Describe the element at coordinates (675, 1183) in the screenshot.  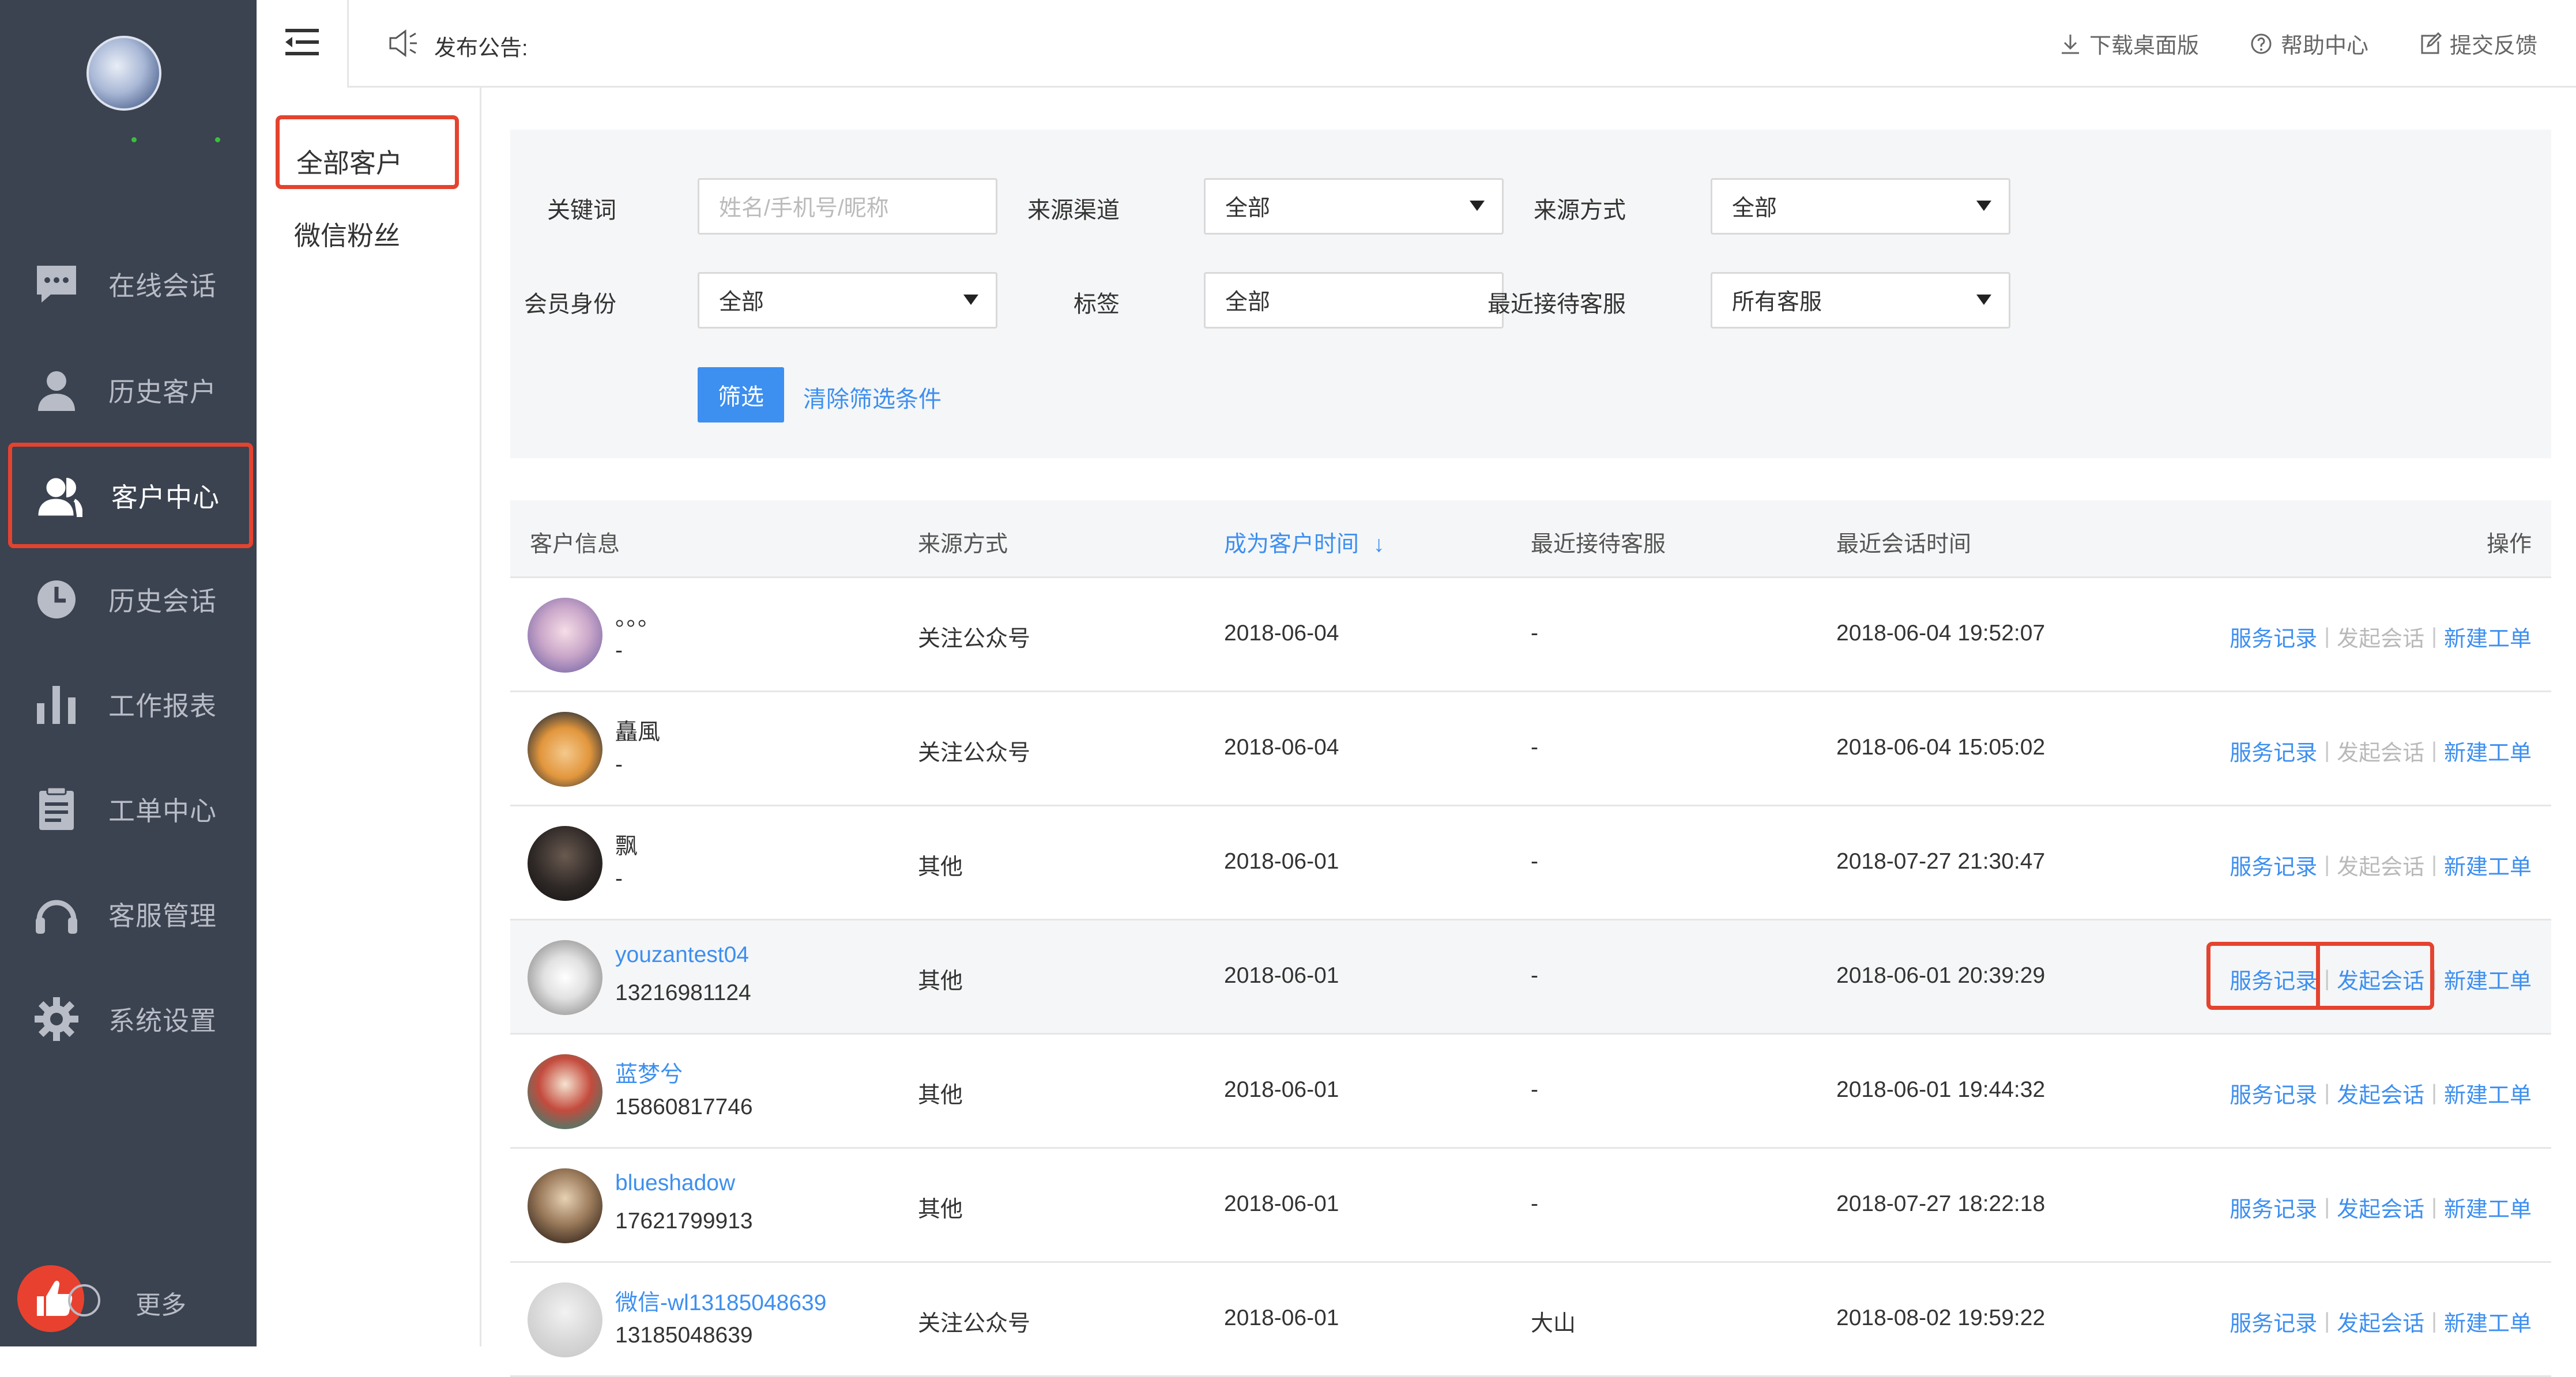
I see `customer-name: blueshadow` at that location.